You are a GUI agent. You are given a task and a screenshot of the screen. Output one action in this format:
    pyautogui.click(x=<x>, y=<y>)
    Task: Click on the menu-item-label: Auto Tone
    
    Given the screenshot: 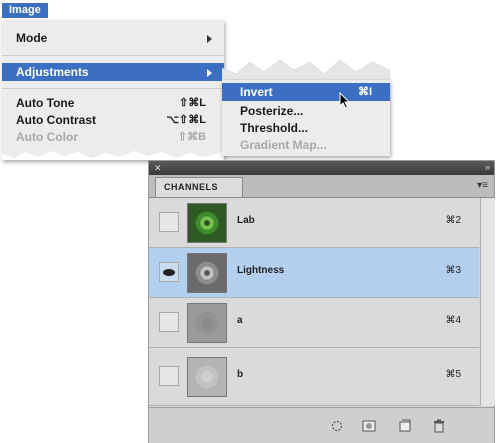 What is the action you would take?
    pyautogui.click(x=45, y=103)
    